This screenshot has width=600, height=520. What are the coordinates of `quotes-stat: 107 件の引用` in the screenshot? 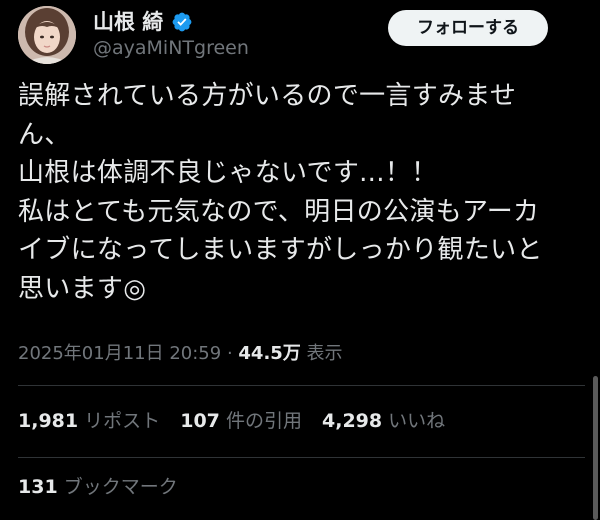 It's located at (241, 421).